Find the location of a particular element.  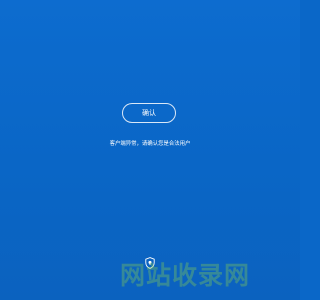

confirm-button: 确认 is located at coordinates (149, 113).